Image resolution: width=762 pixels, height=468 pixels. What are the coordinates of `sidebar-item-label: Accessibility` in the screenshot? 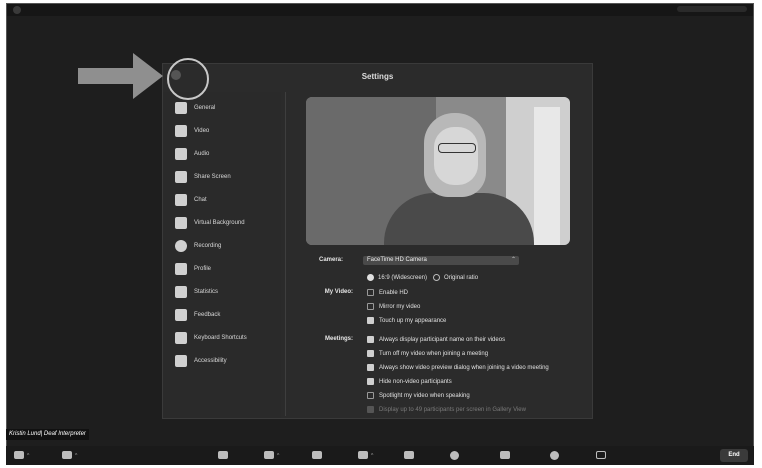 It's located at (210, 361).